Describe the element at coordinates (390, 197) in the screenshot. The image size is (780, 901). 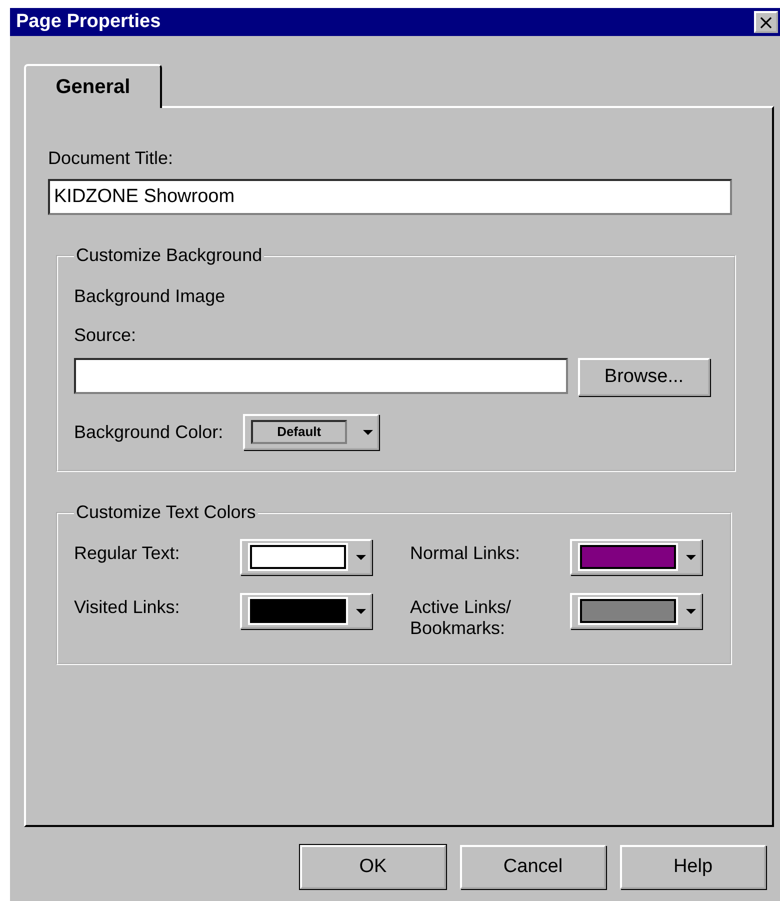
I see `input-field: KIDZONE Showroom` at that location.